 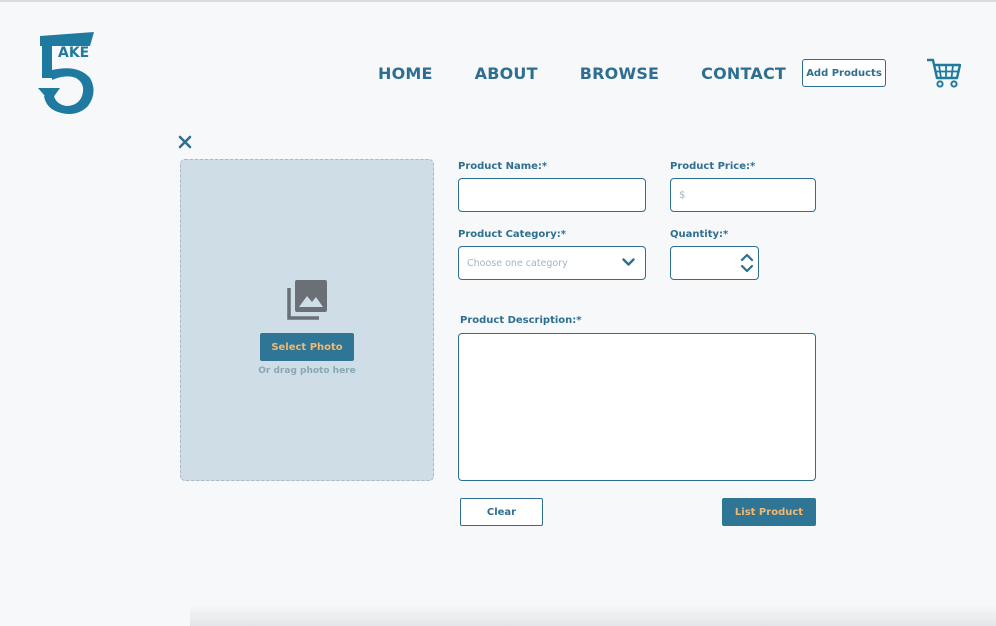 I want to click on select-photo-button: Select Photo, so click(x=307, y=347).